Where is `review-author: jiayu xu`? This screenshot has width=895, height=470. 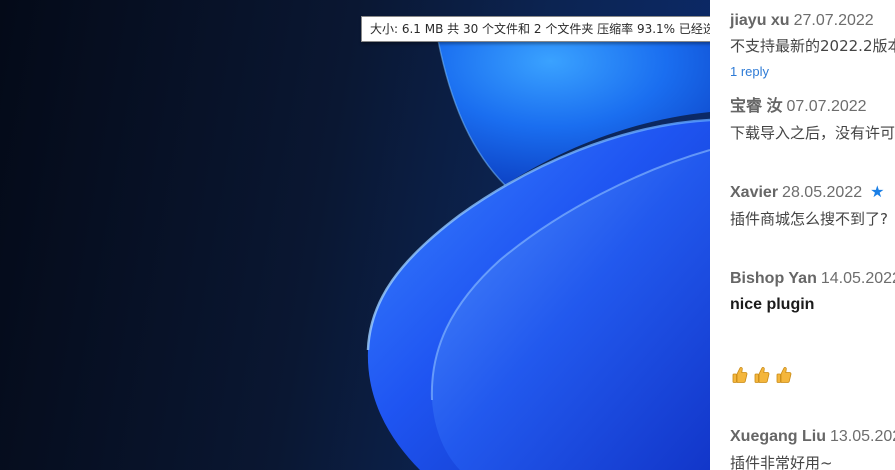
review-author: jiayu xu is located at coordinates (760, 20).